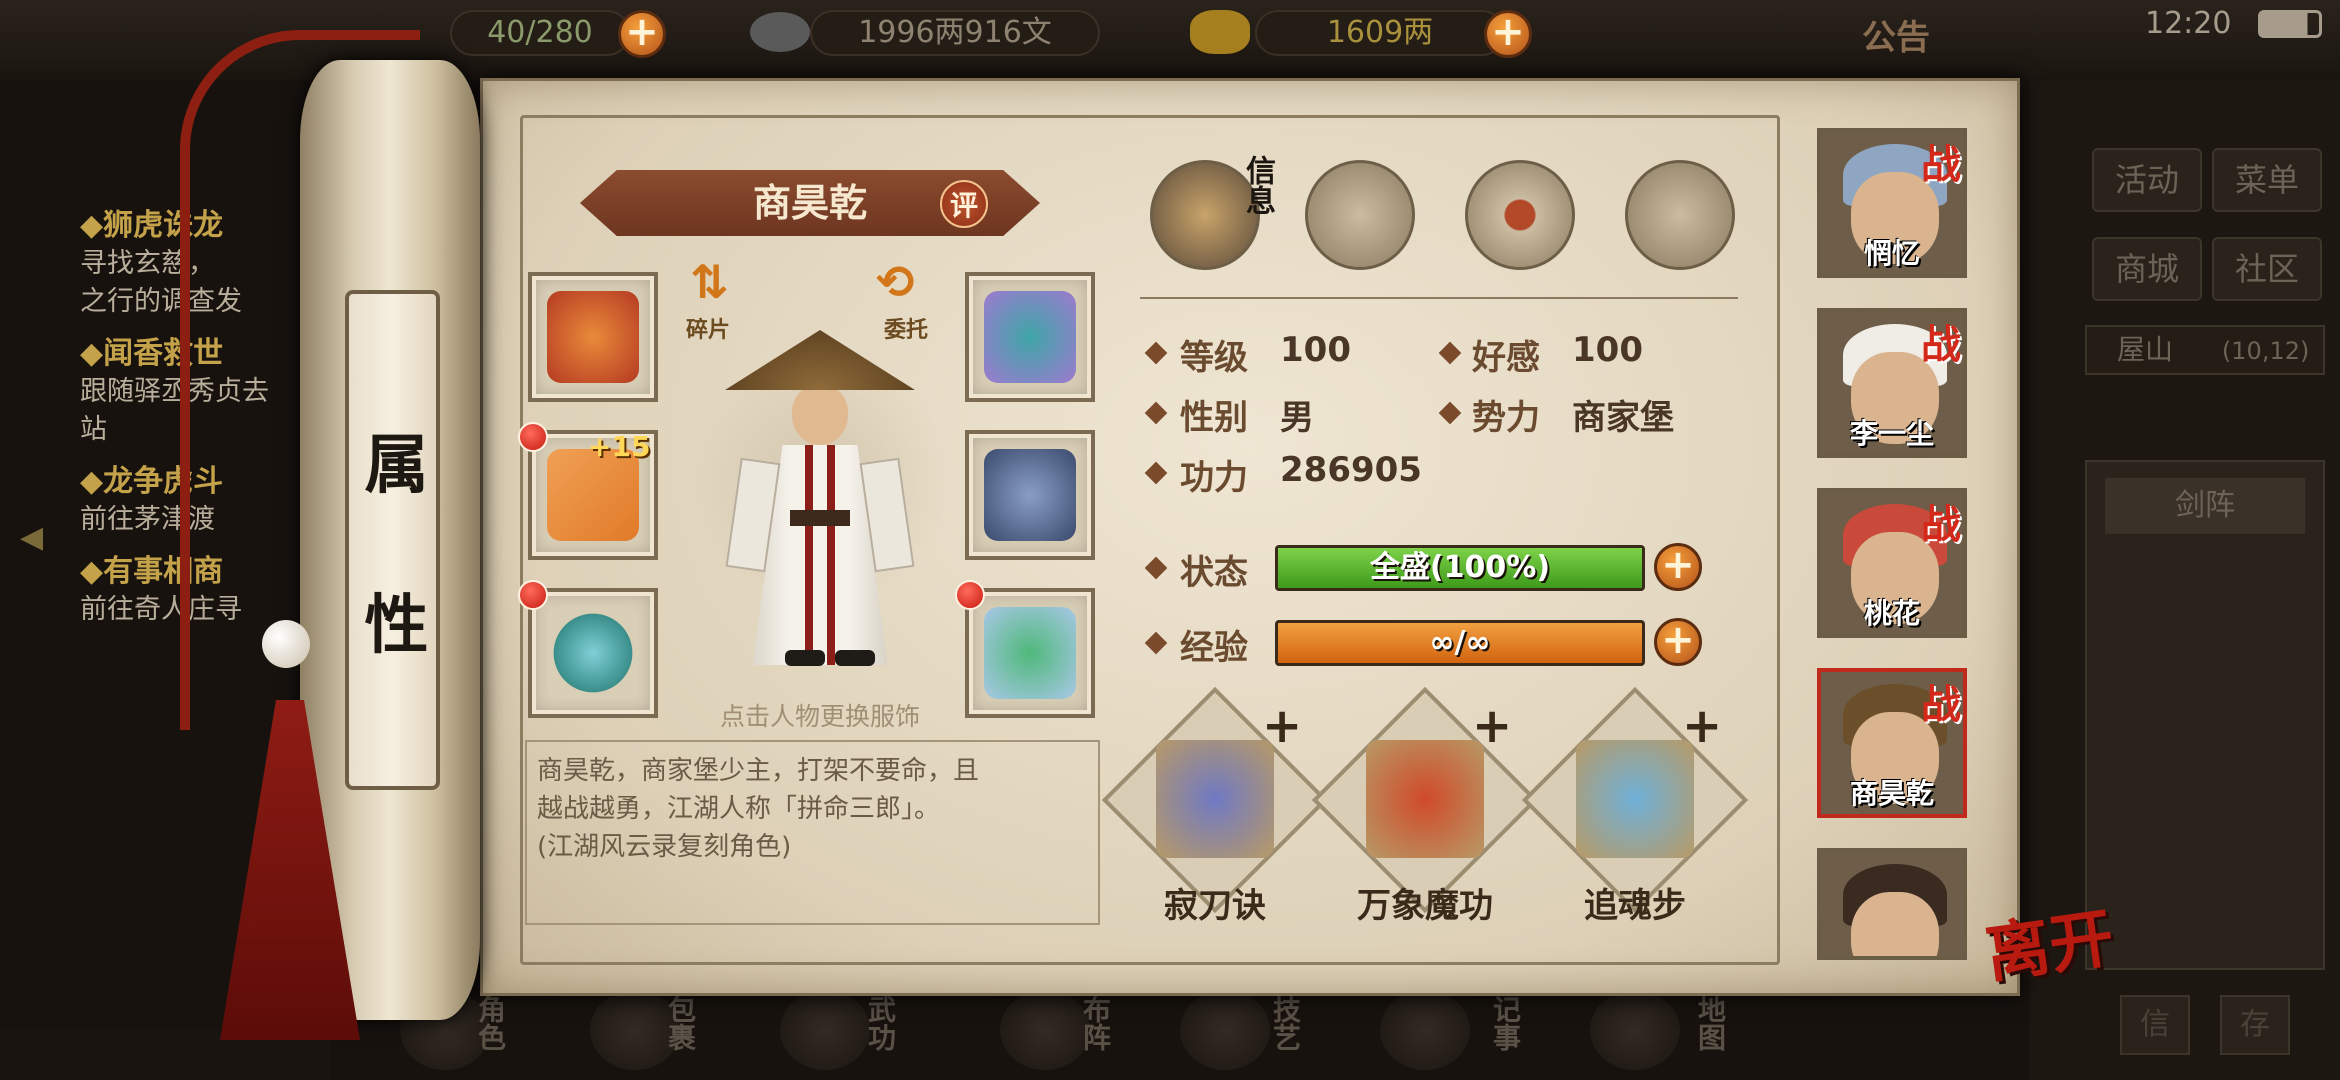 This screenshot has height=1080, width=2340. What do you see at coordinates (2147, 180) in the screenshot?
I see `activity-button: 活动` at bounding box center [2147, 180].